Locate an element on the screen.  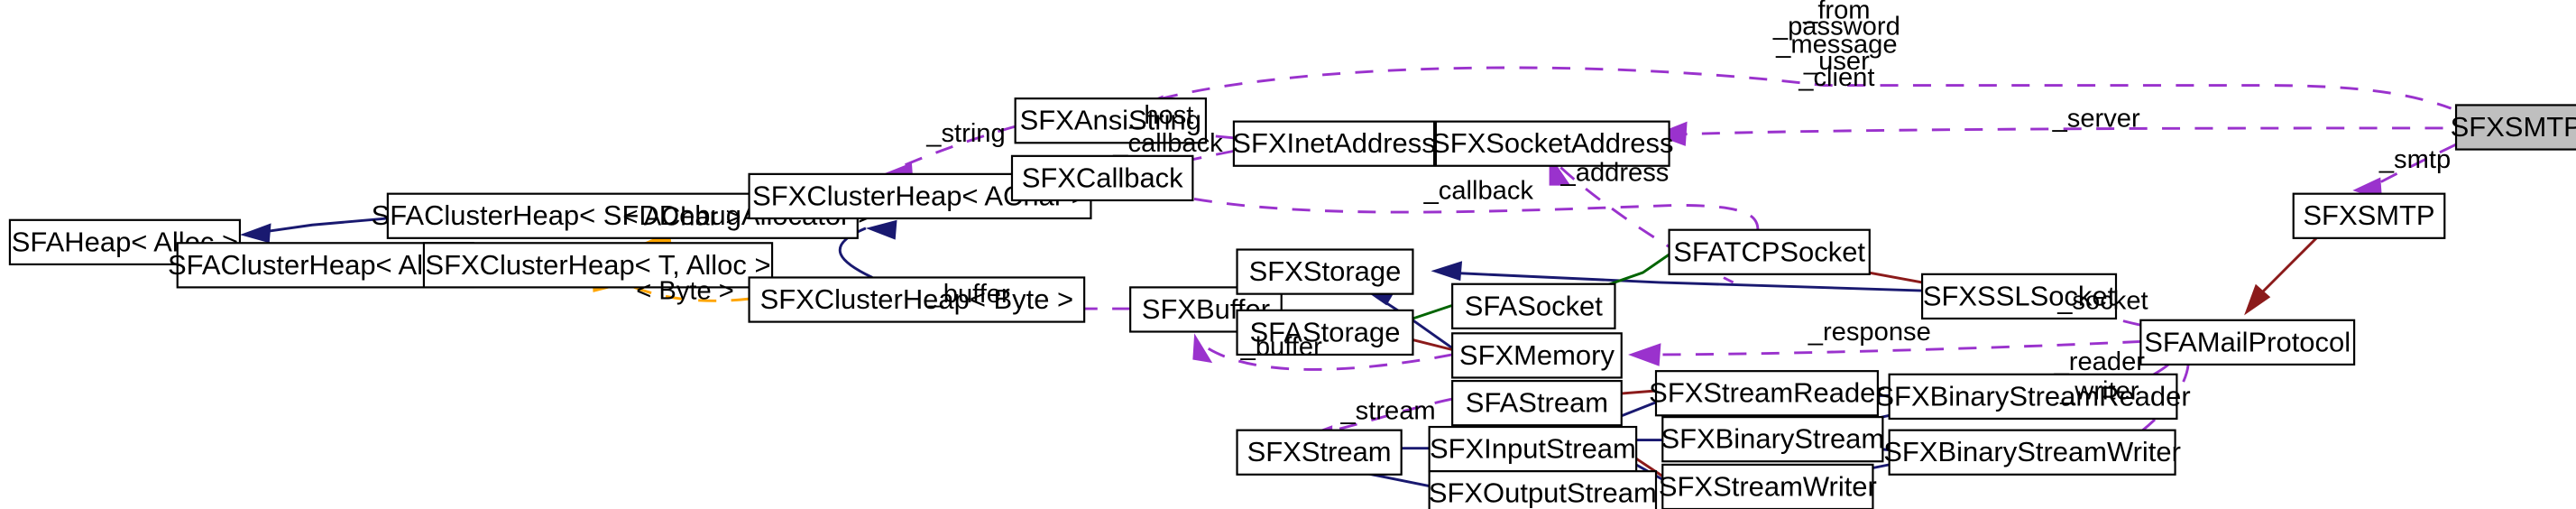
class-node-sfasocket: SFASocket is located at coordinates (1533, 305).